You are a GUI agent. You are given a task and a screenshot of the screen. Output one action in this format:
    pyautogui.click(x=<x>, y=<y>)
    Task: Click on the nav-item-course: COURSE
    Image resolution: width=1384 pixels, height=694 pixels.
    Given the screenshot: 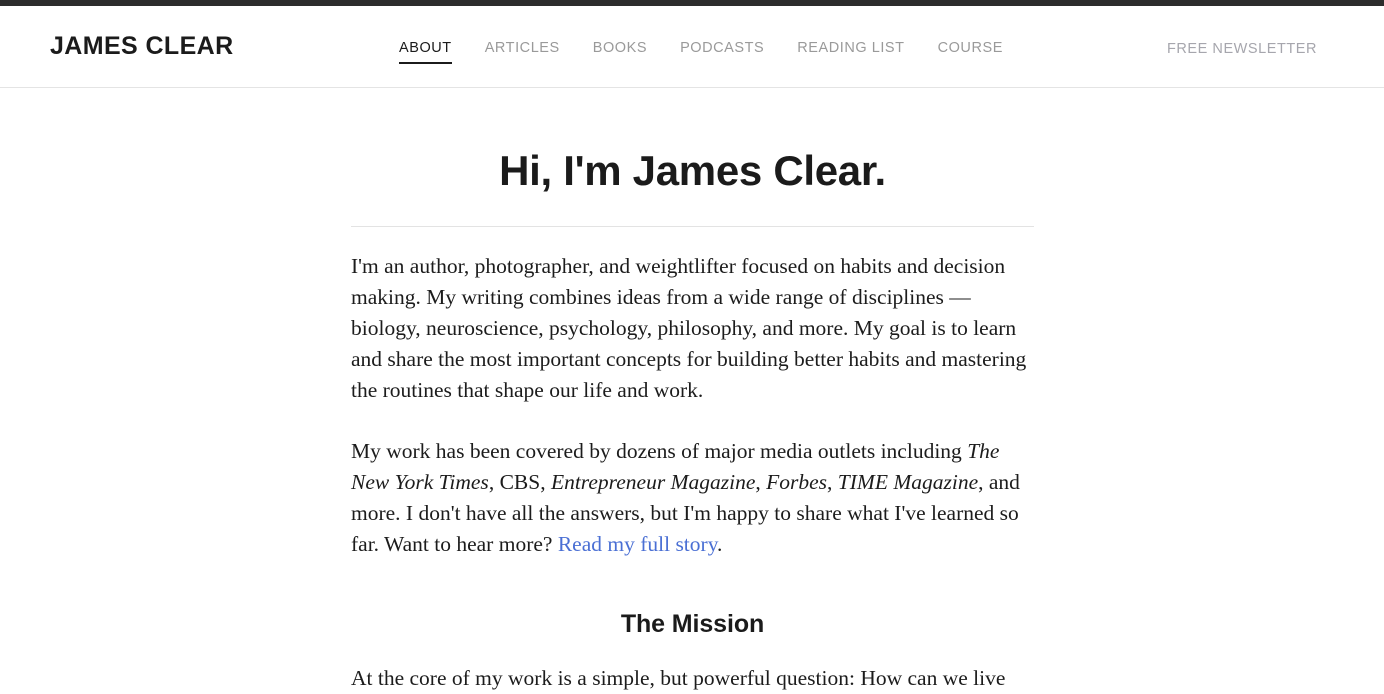 What is the action you would take?
    pyautogui.click(x=970, y=52)
    